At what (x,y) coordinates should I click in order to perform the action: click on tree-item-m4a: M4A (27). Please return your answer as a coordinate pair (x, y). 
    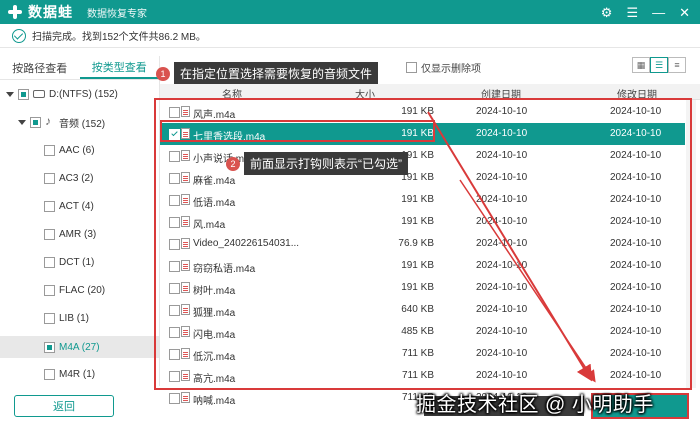
    Looking at the image, I should click on (79, 347).